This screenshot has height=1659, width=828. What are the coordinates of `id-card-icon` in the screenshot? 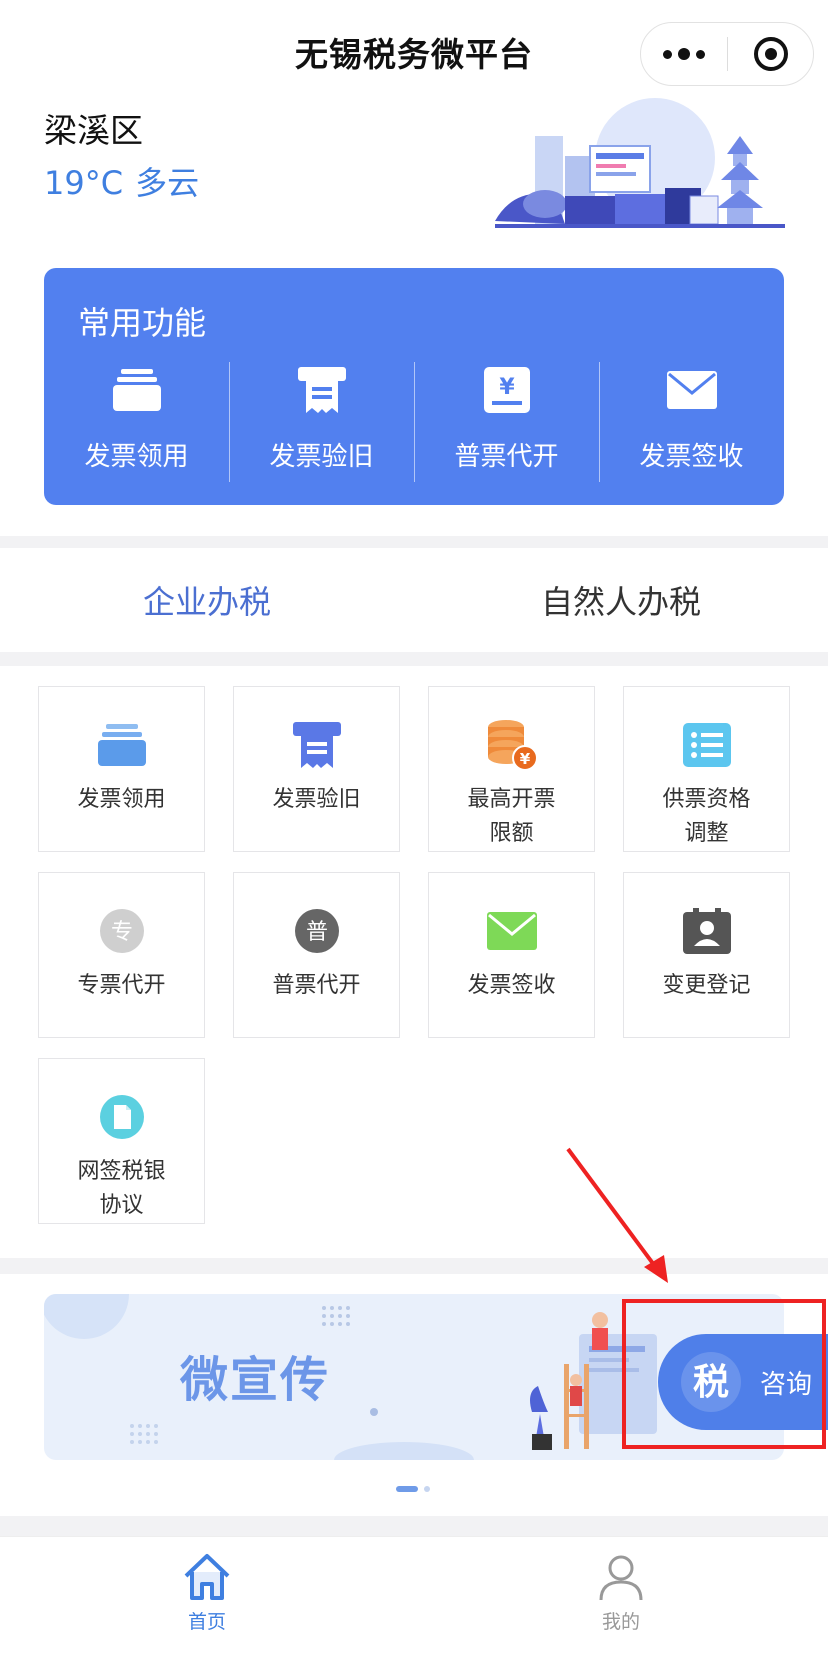 It's located at (707, 931).